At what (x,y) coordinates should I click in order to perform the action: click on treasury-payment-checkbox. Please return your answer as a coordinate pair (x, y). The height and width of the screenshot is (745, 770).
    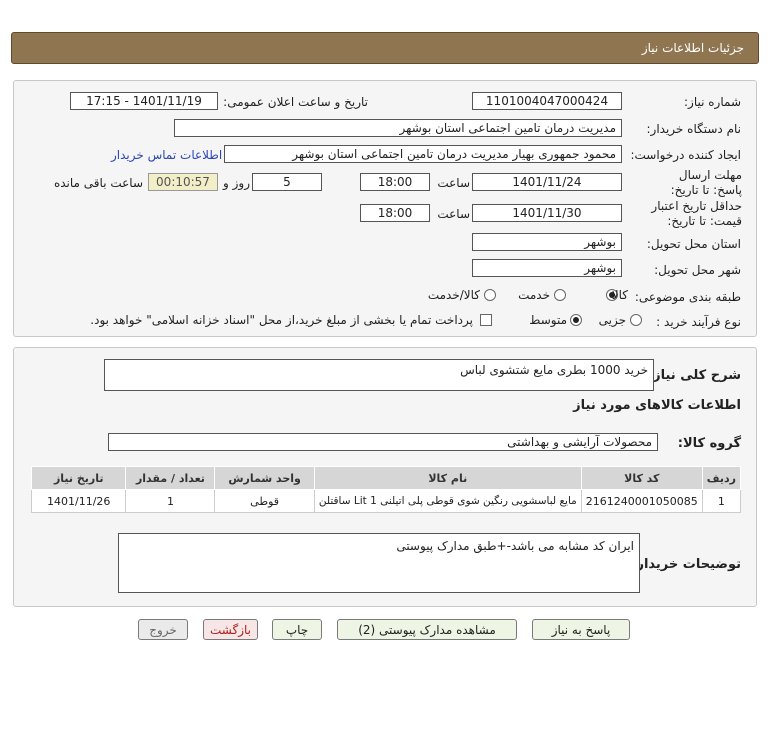
    Looking at the image, I should click on (486, 320).